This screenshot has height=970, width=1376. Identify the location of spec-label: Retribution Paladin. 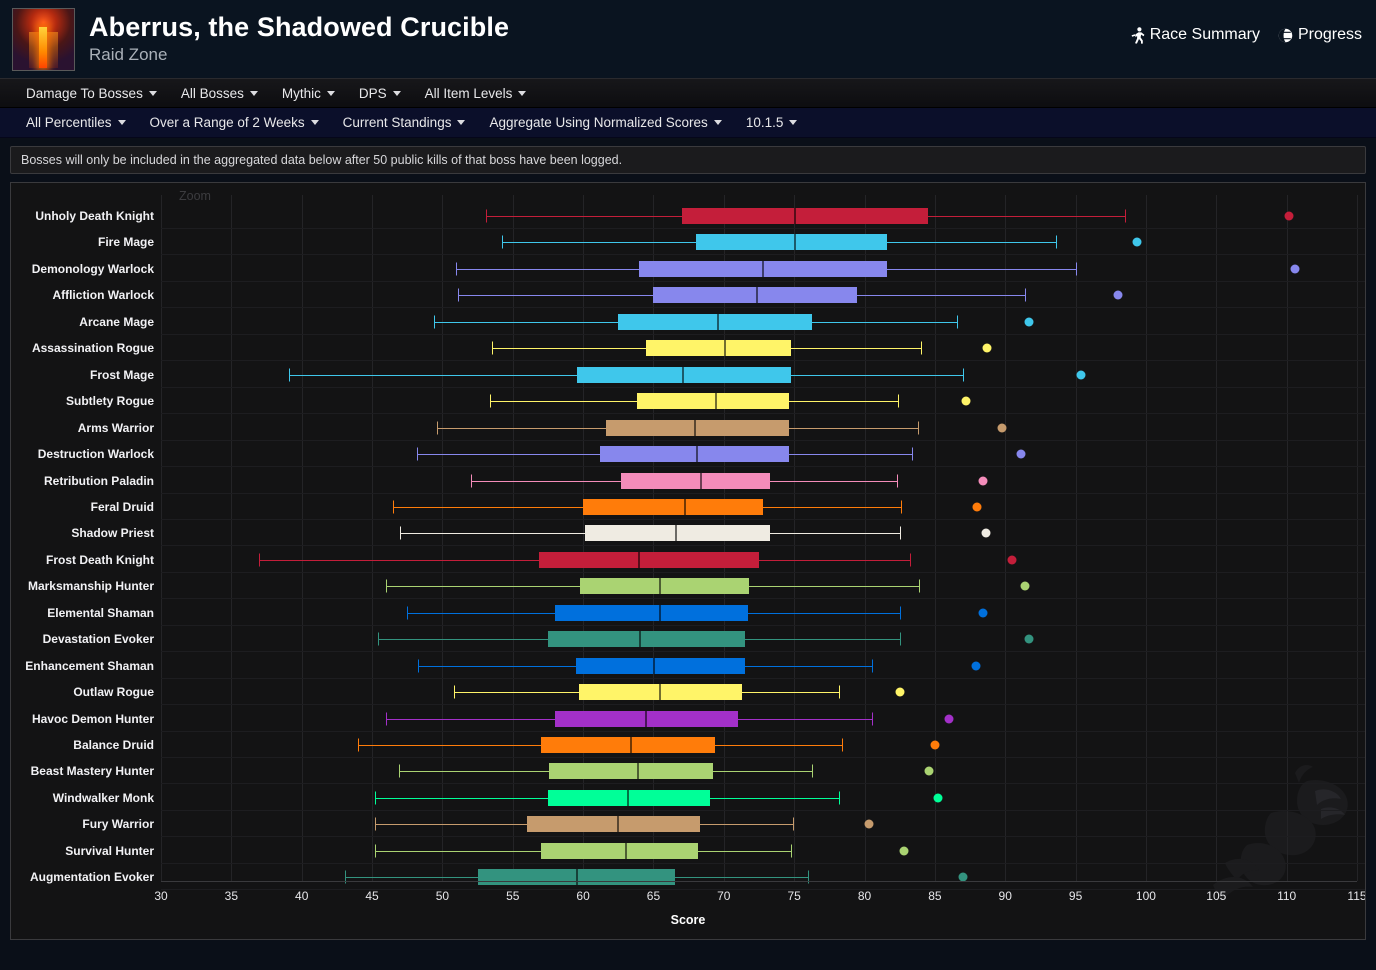
(98, 480).